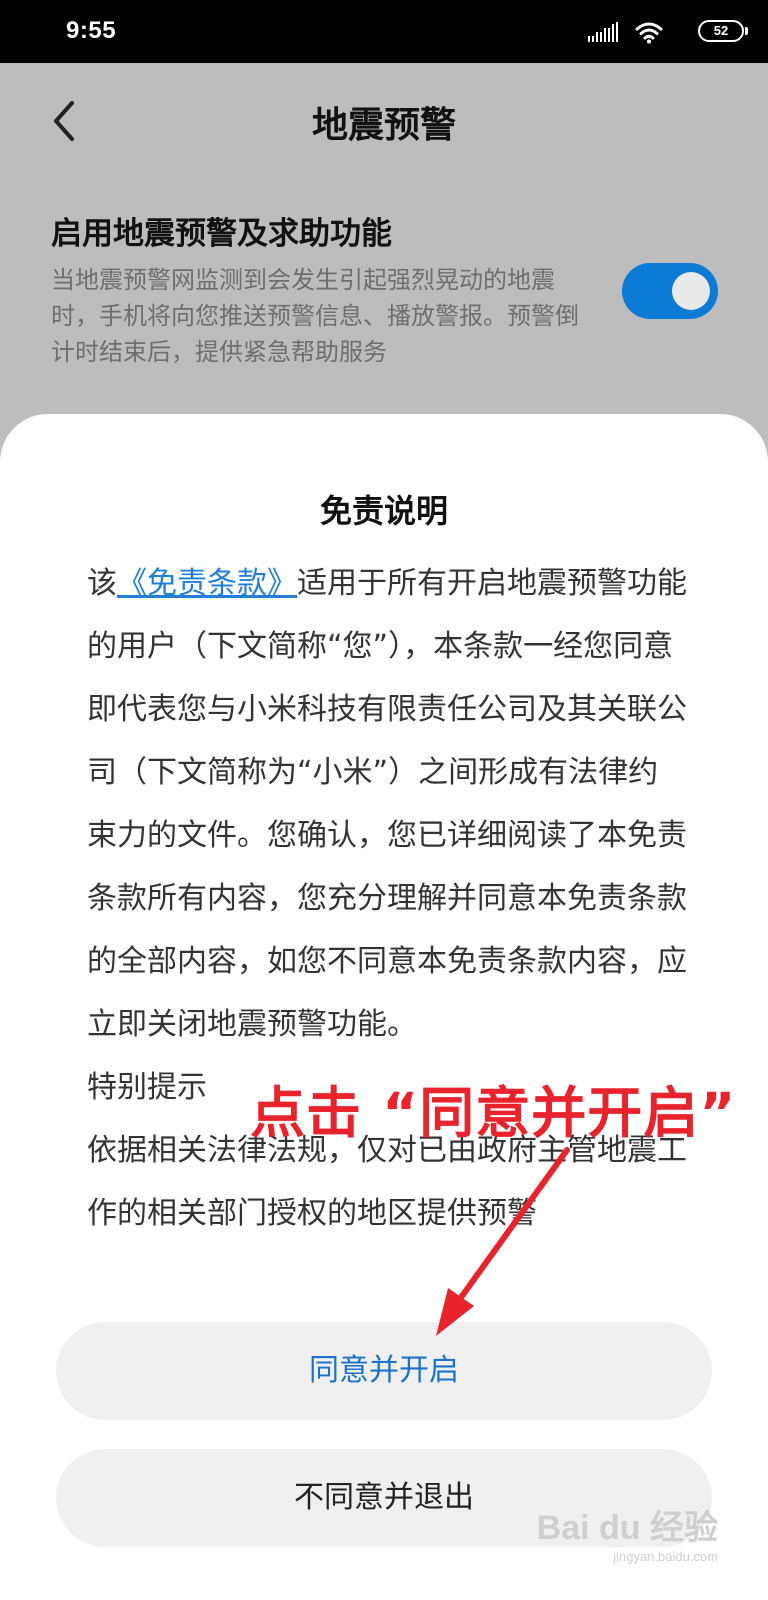 This screenshot has width=768, height=1600. What do you see at coordinates (723, 31) in the screenshot?
I see `battery-icon: 52` at bounding box center [723, 31].